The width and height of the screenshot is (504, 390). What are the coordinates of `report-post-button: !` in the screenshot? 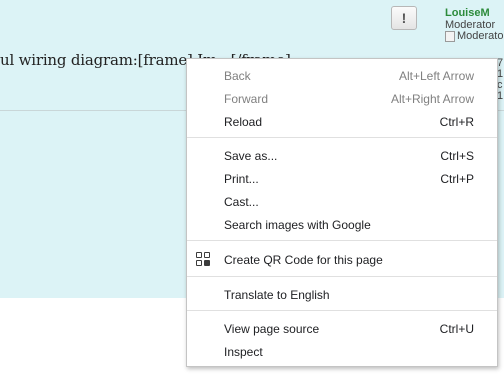 It's located at (404, 18).